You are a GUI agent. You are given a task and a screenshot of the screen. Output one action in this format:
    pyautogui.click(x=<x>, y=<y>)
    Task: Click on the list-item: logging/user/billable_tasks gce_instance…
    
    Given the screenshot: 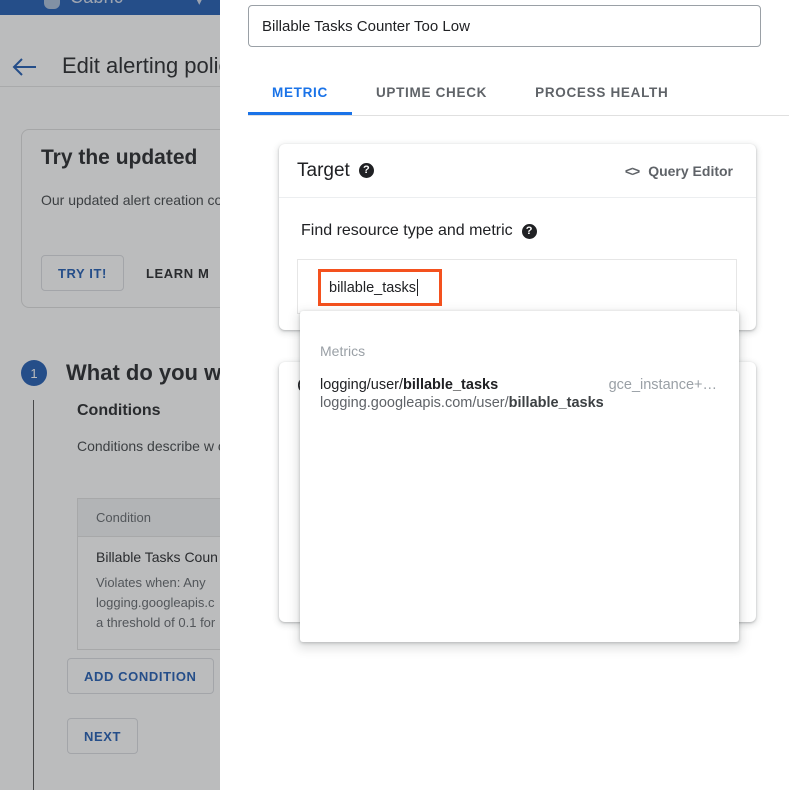 What is the action you would take?
    pyautogui.click(x=519, y=396)
    